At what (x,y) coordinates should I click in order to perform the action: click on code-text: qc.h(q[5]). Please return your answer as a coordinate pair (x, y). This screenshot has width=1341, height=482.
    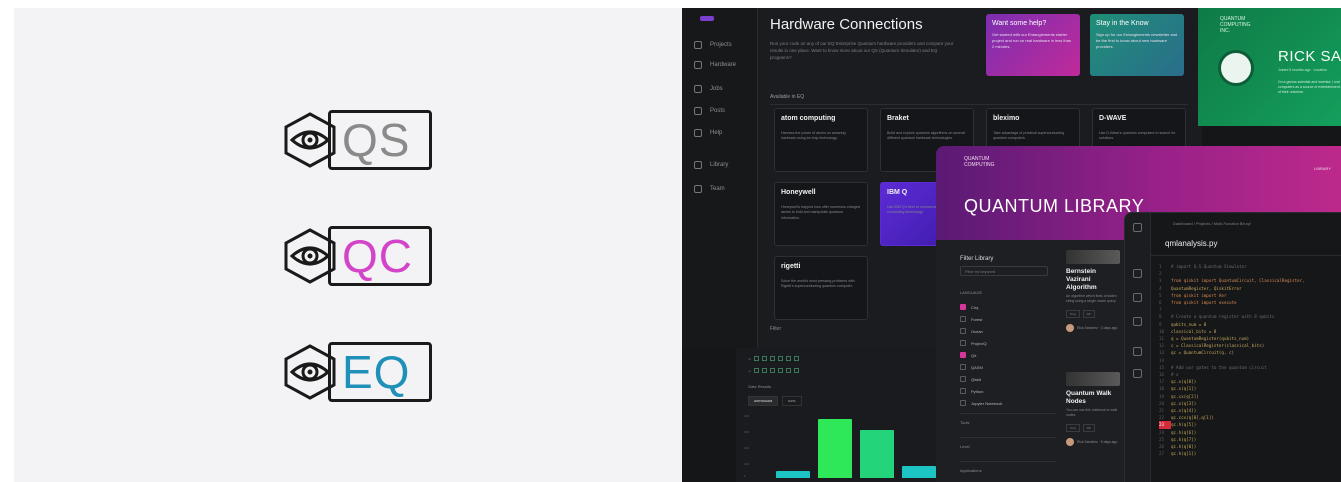
    Looking at the image, I should click on (1184, 425).